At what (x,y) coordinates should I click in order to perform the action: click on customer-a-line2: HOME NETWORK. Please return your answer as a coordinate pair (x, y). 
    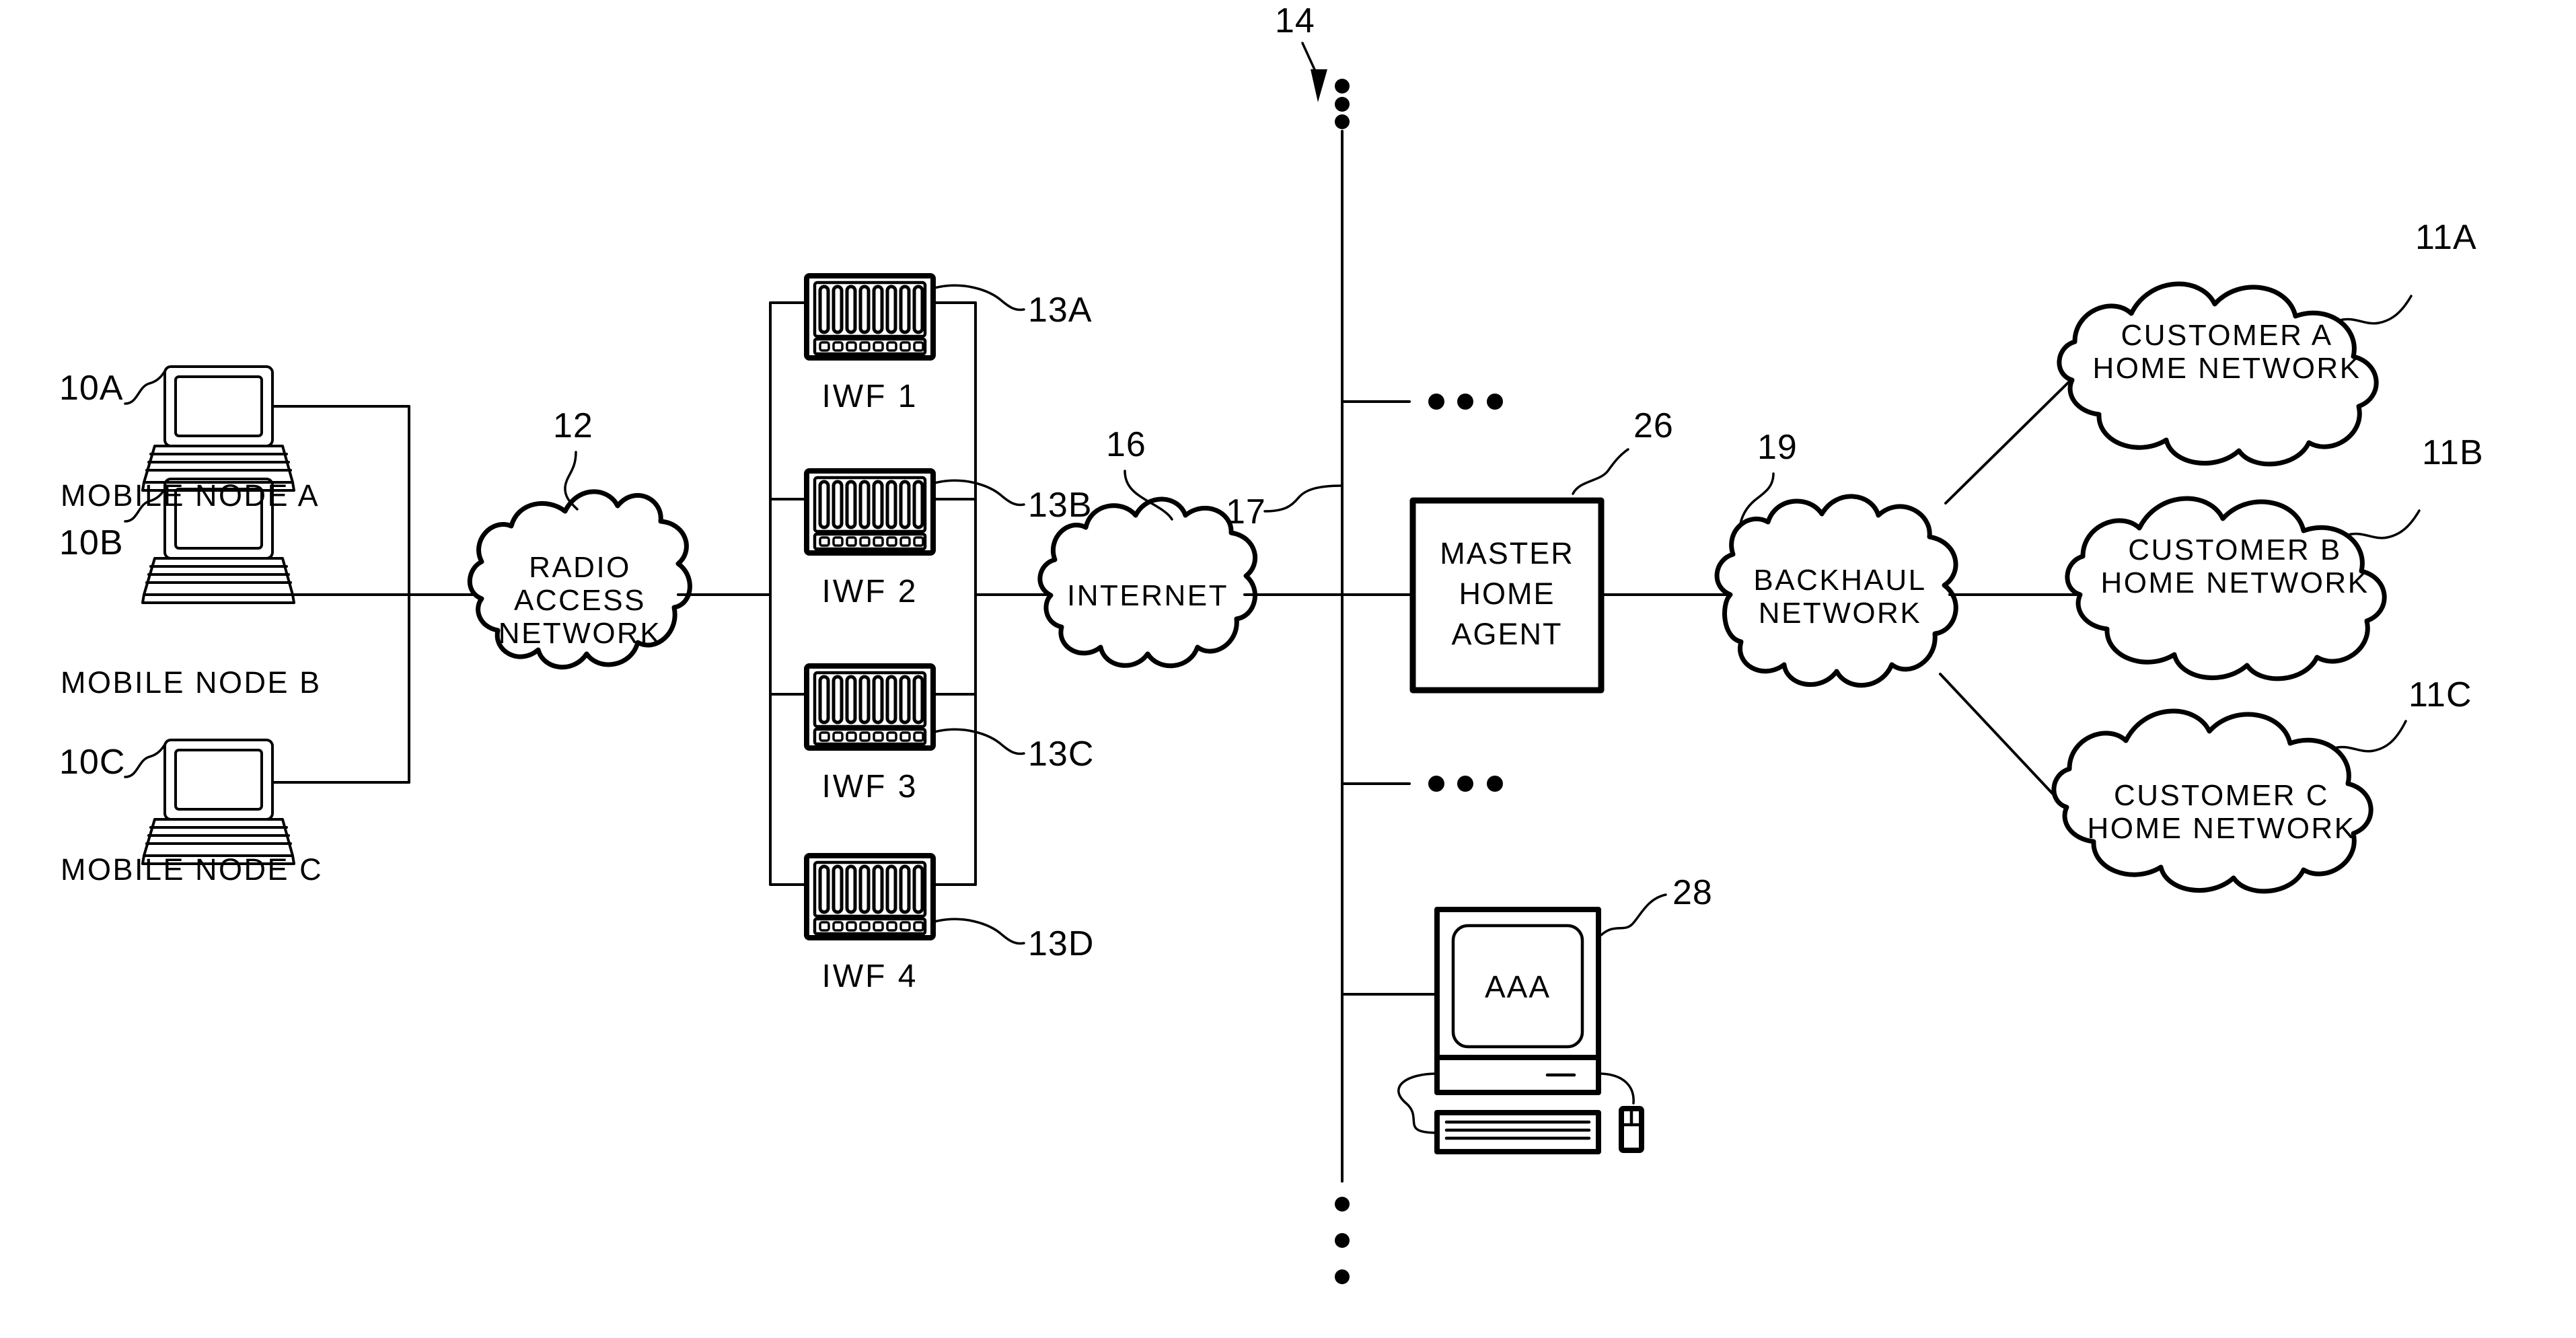
    Looking at the image, I should click on (2226, 369).